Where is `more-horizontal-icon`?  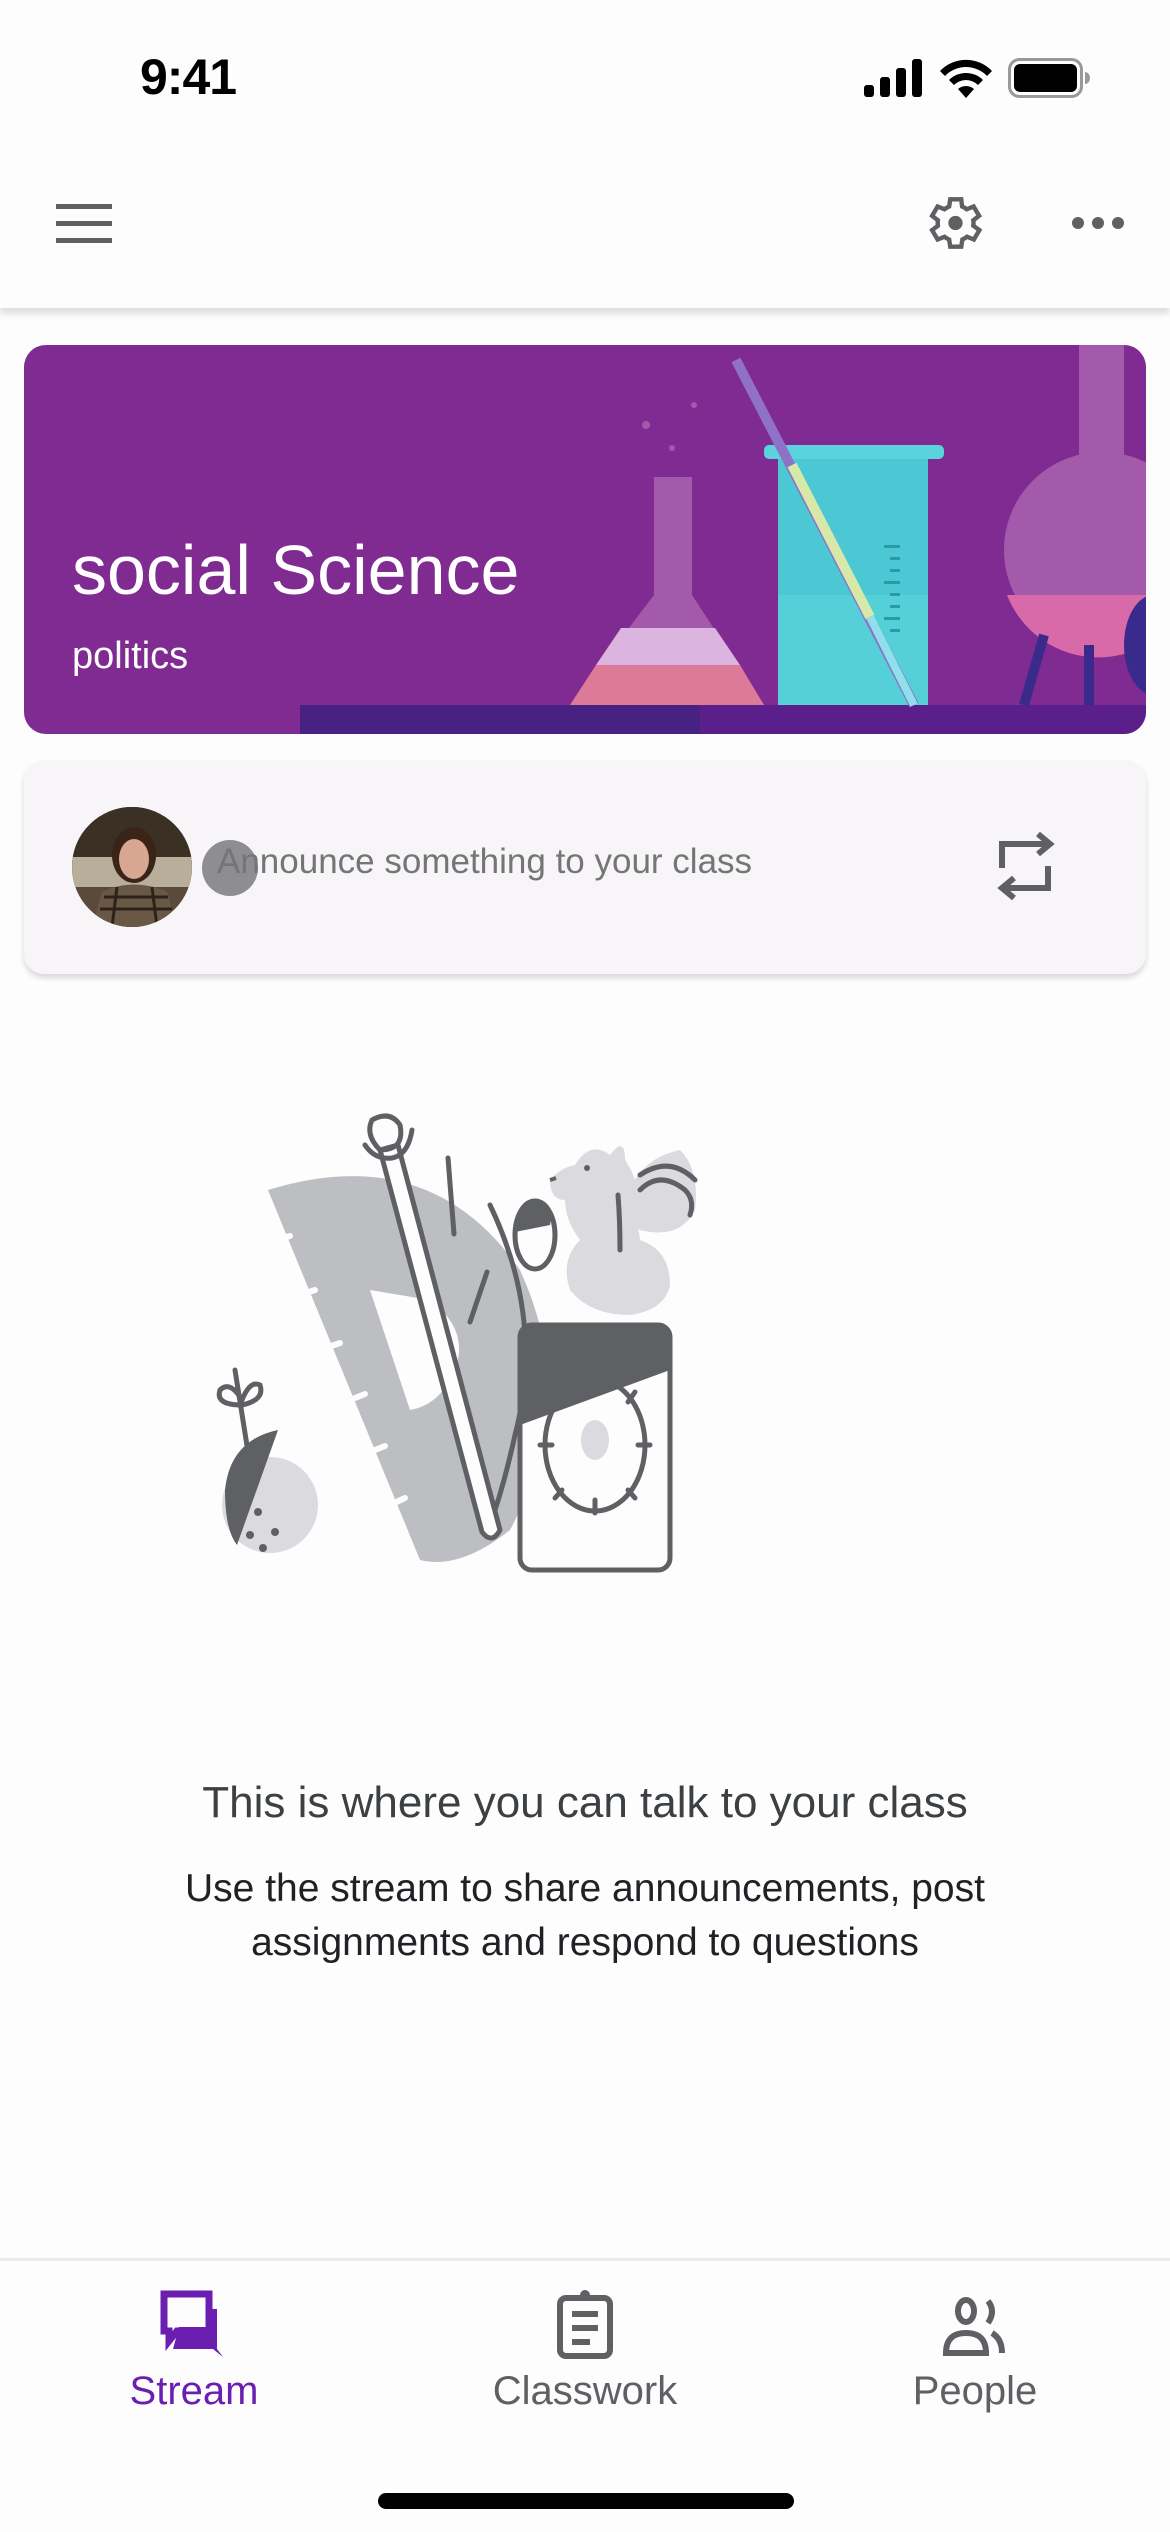
more-horizontal-icon is located at coordinates (1098, 223).